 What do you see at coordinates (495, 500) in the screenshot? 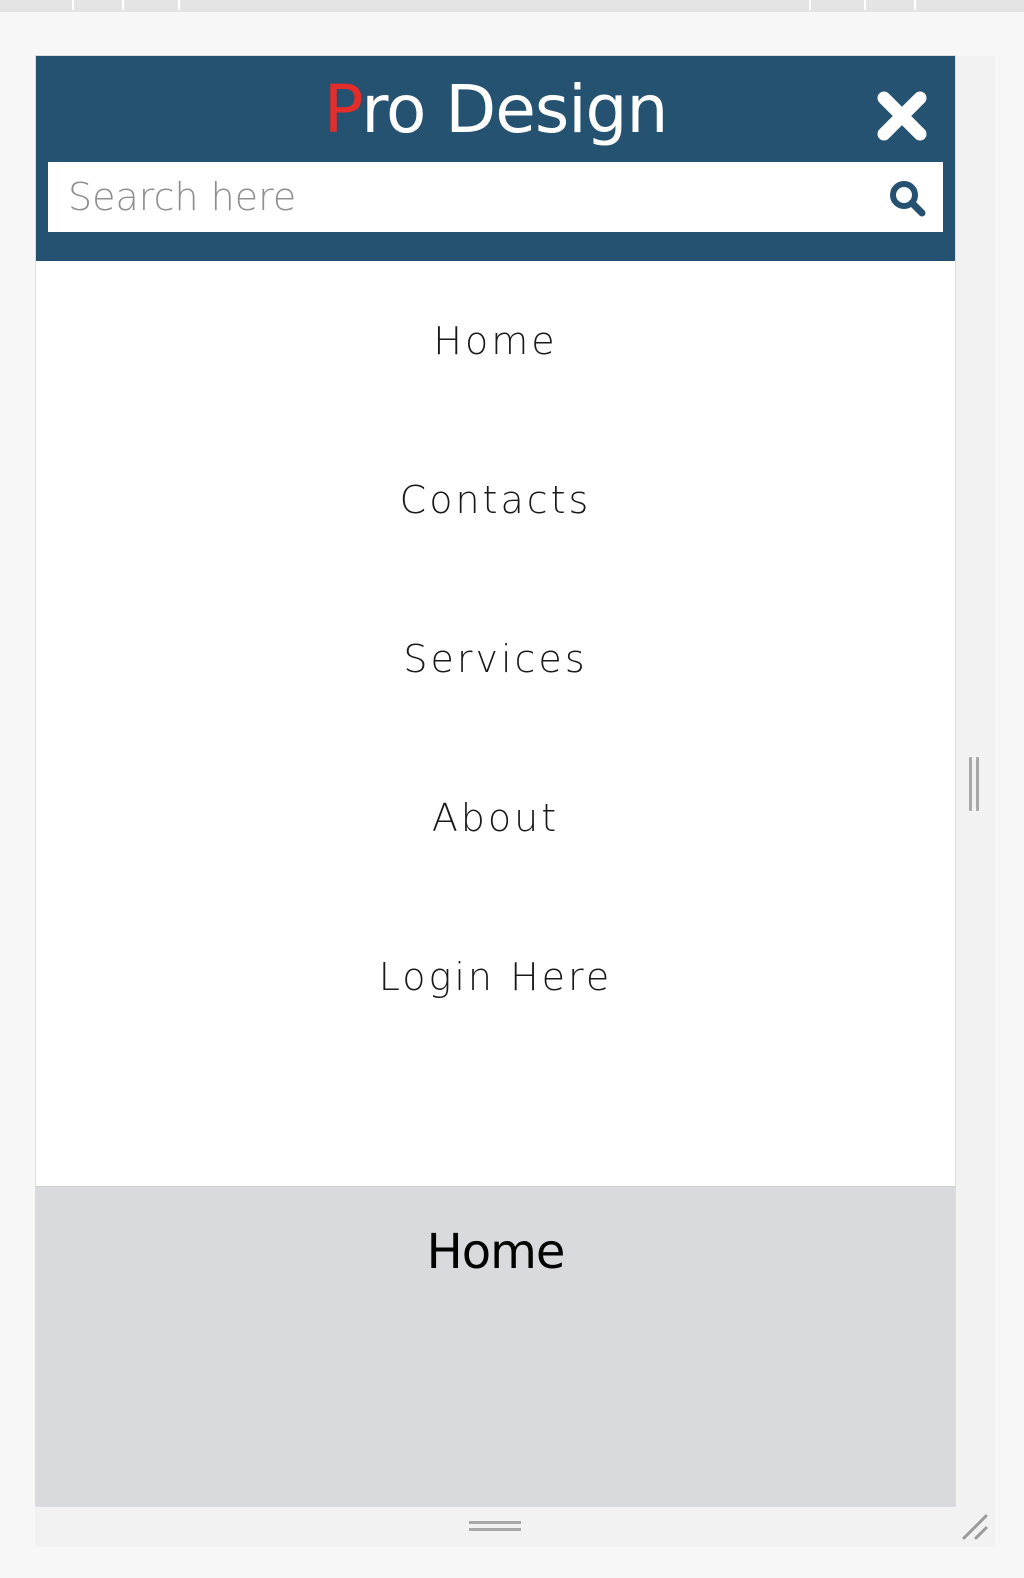
I see `nav-item-contacts: Contacts` at bounding box center [495, 500].